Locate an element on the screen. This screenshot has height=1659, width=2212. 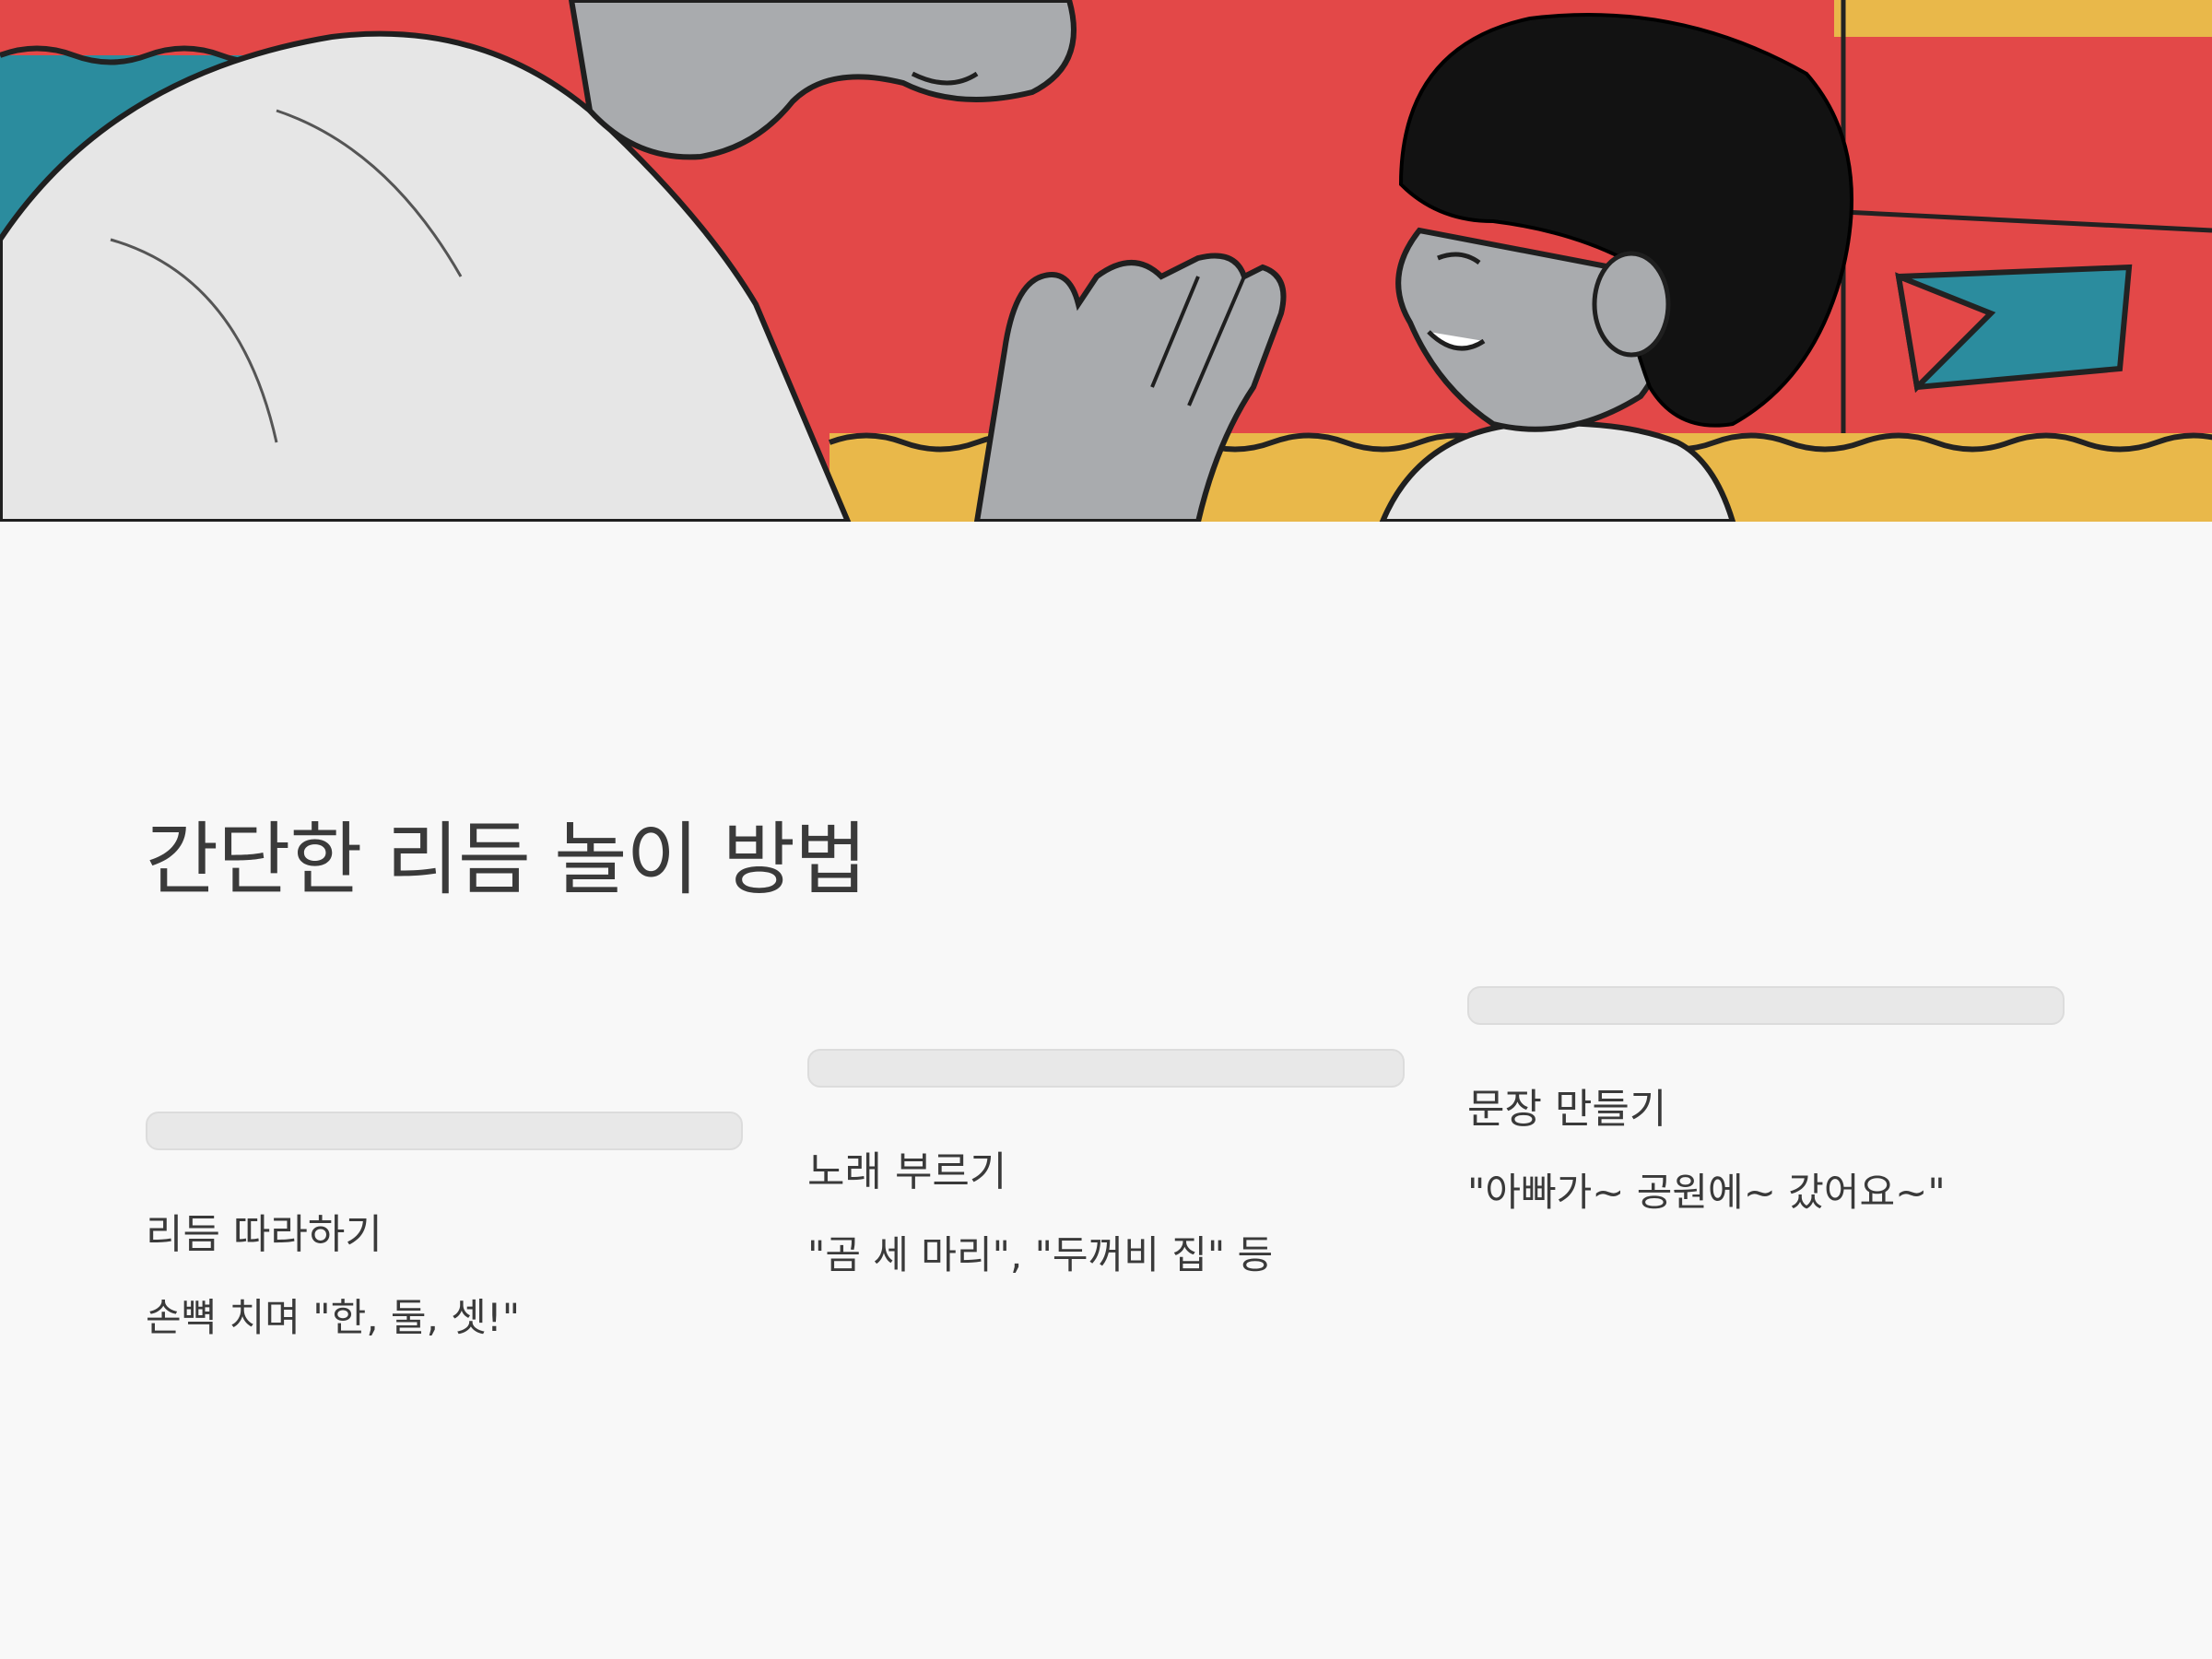
card-description: "곰 세 마리", "두꺼비 집" 등 is located at coordinates (1040, 1254).